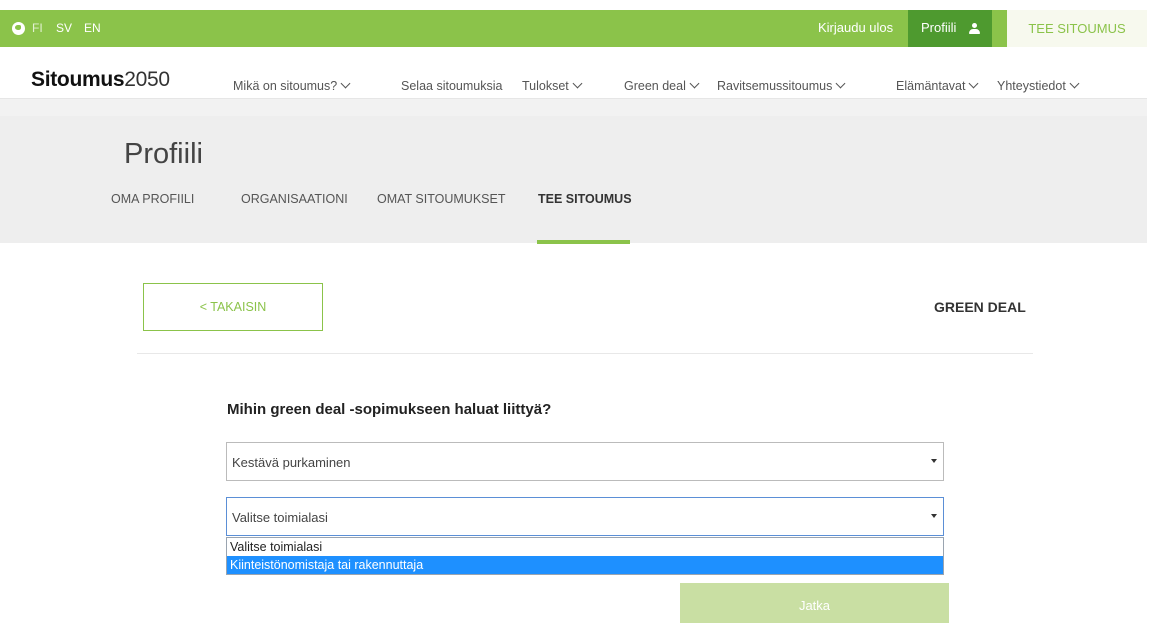 The image size is (1157, 623). I want to click on nav-item-nutrition-commitment: Ravitsemussitoumus, so click(781, 85).